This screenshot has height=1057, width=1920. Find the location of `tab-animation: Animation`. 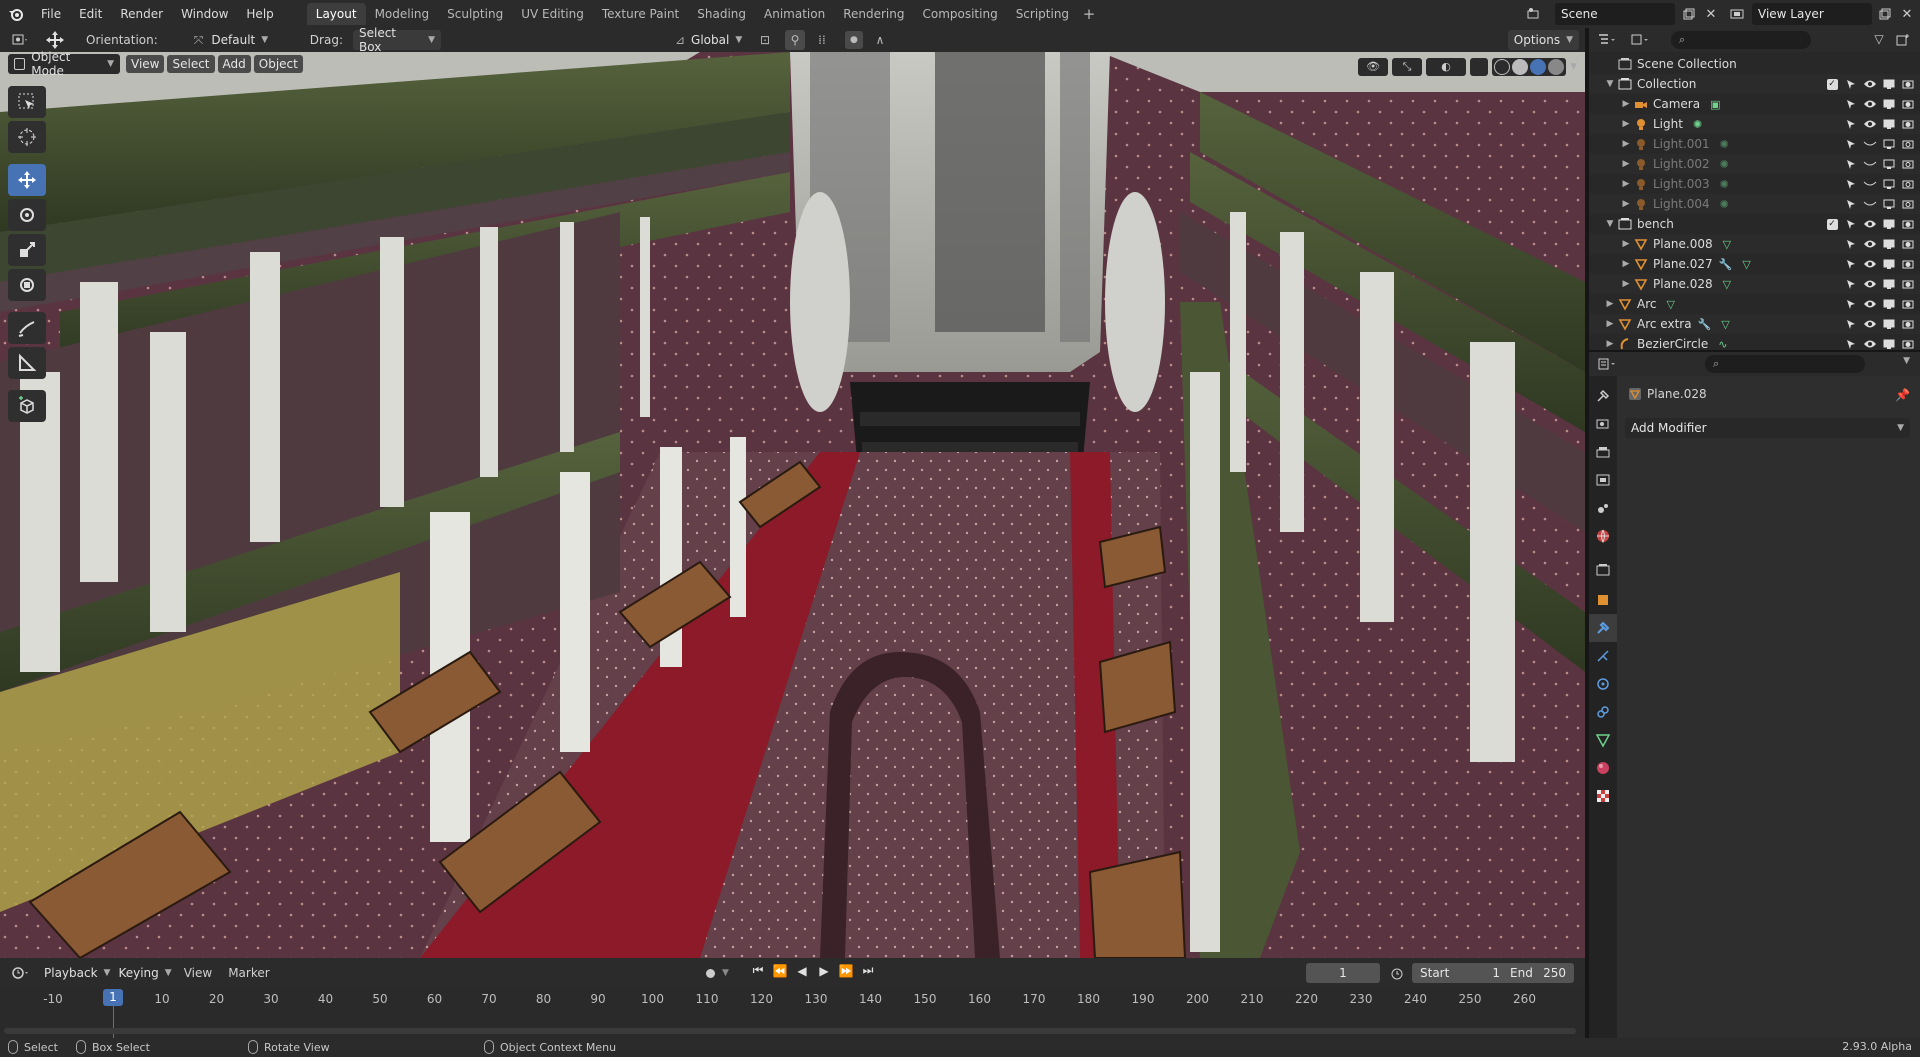

tab-animation: Animation is located at coordinates (794, 14).